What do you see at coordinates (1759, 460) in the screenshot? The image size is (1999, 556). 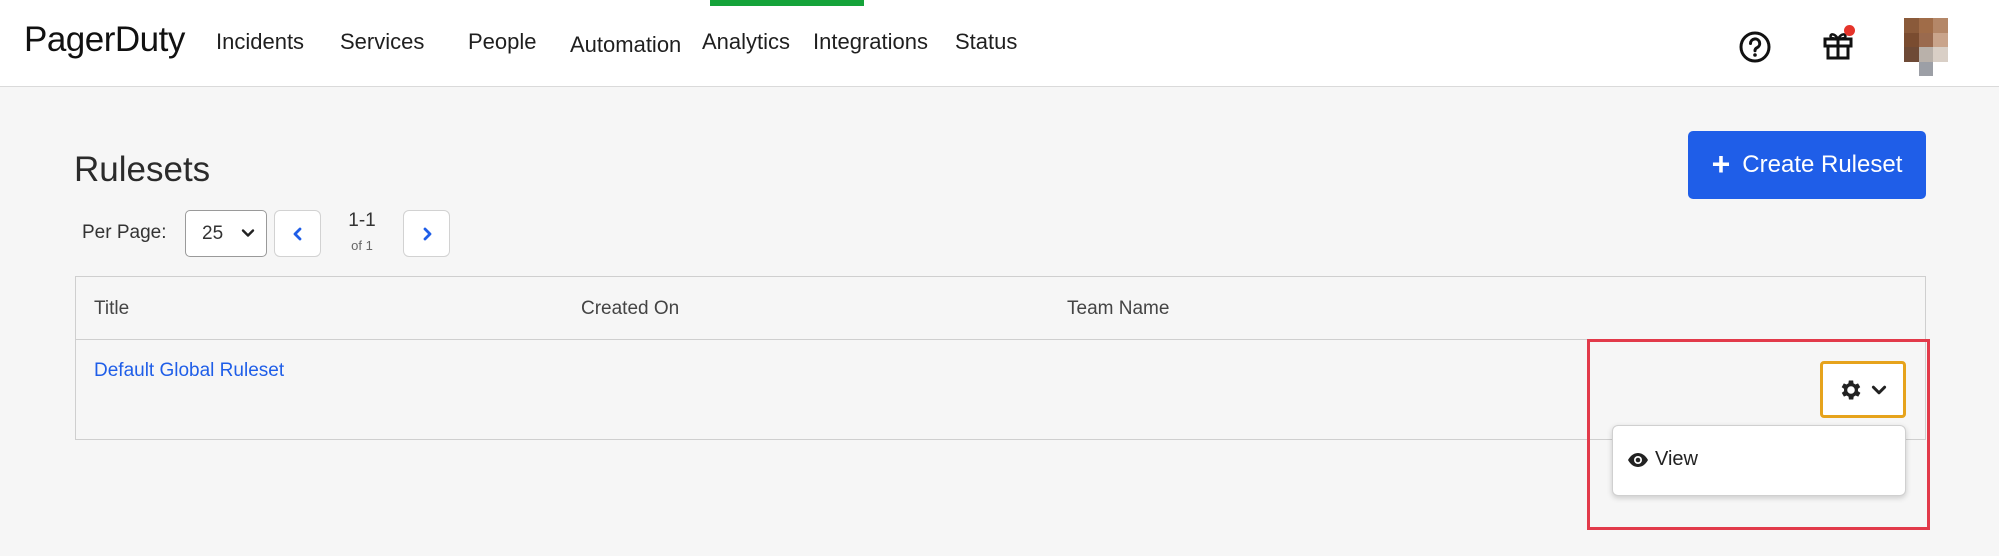 I see `row-actions-menu: View` at bounding box center [1759, 460].